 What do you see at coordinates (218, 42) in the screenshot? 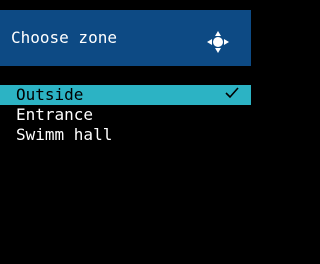
I see `dpad-navigation-icon` at bounding box center [218, 42].